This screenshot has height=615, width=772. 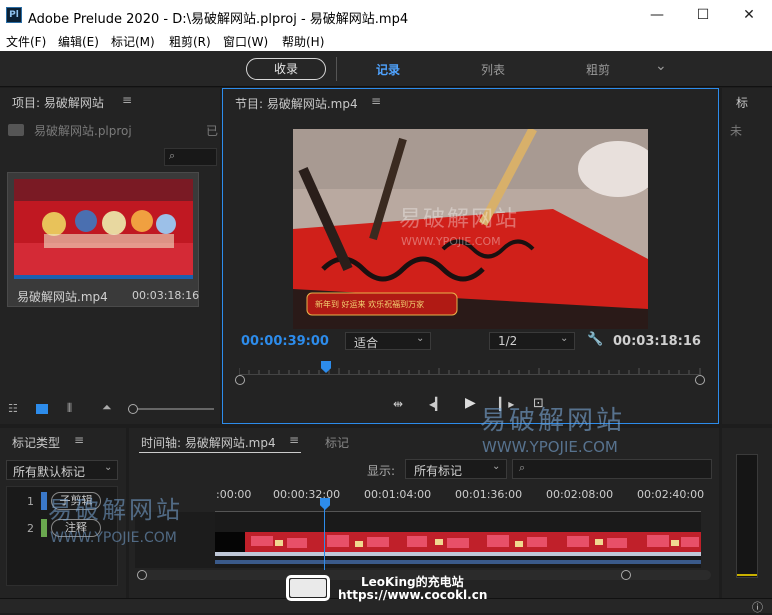 I want to click on metadata-status: 未, so click(x=736, y=131).